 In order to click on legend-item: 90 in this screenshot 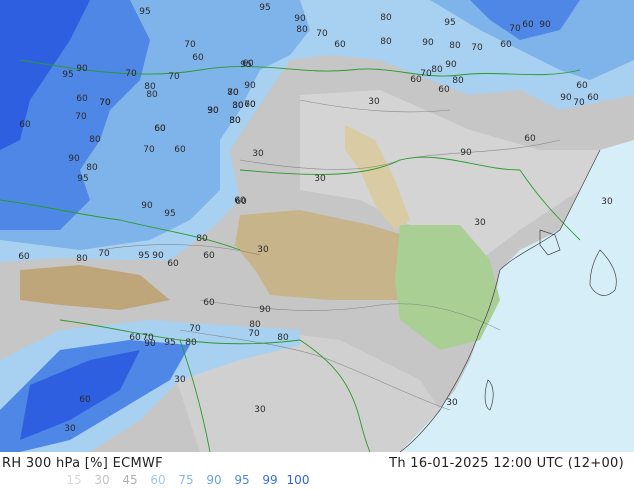, I will do `click(214, 480)`.